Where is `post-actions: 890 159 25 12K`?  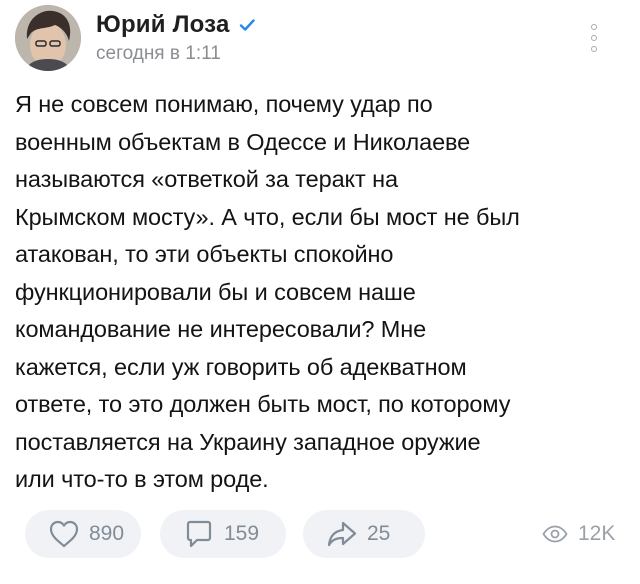 post-actions: 890 159 25 12K is located at coordinates (320, 535).